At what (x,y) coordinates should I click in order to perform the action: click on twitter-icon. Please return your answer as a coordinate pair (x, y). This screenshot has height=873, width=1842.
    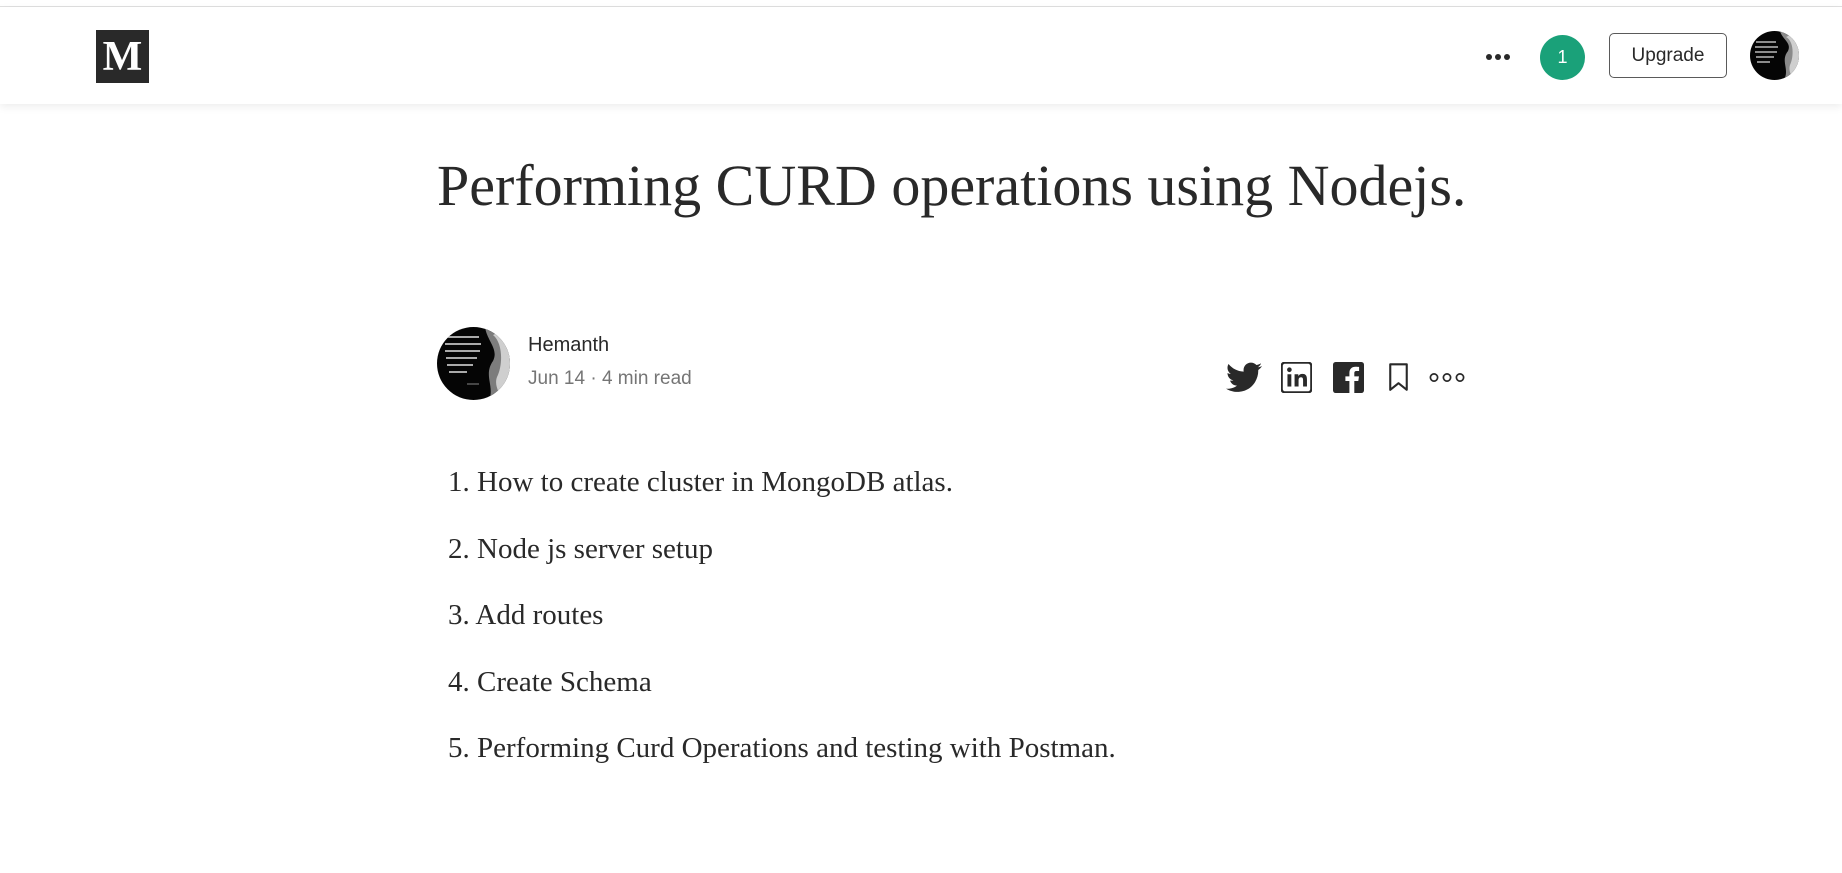
    Looking at the image, I should click on (1244, 377).